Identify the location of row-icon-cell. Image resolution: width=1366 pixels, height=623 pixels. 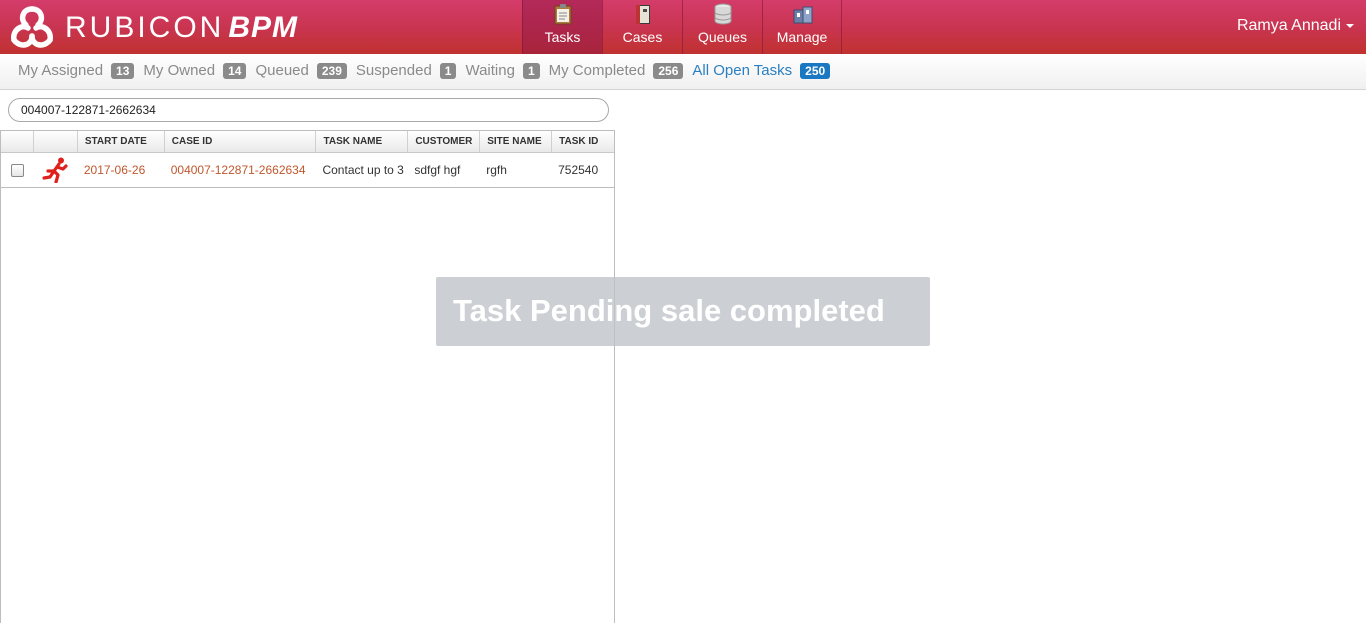
(56, 170).